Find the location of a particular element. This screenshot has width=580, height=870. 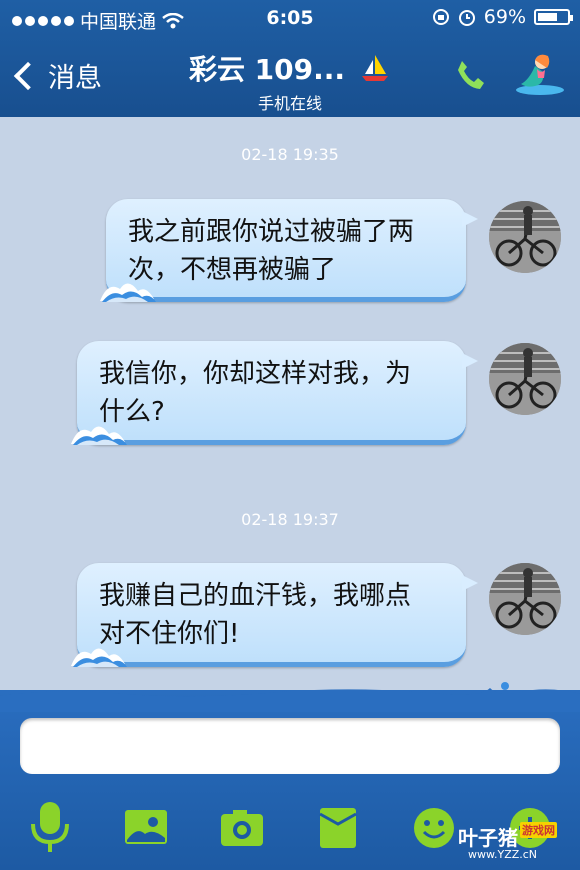

battery-percent: 69% is located at coordinates (504, 17).